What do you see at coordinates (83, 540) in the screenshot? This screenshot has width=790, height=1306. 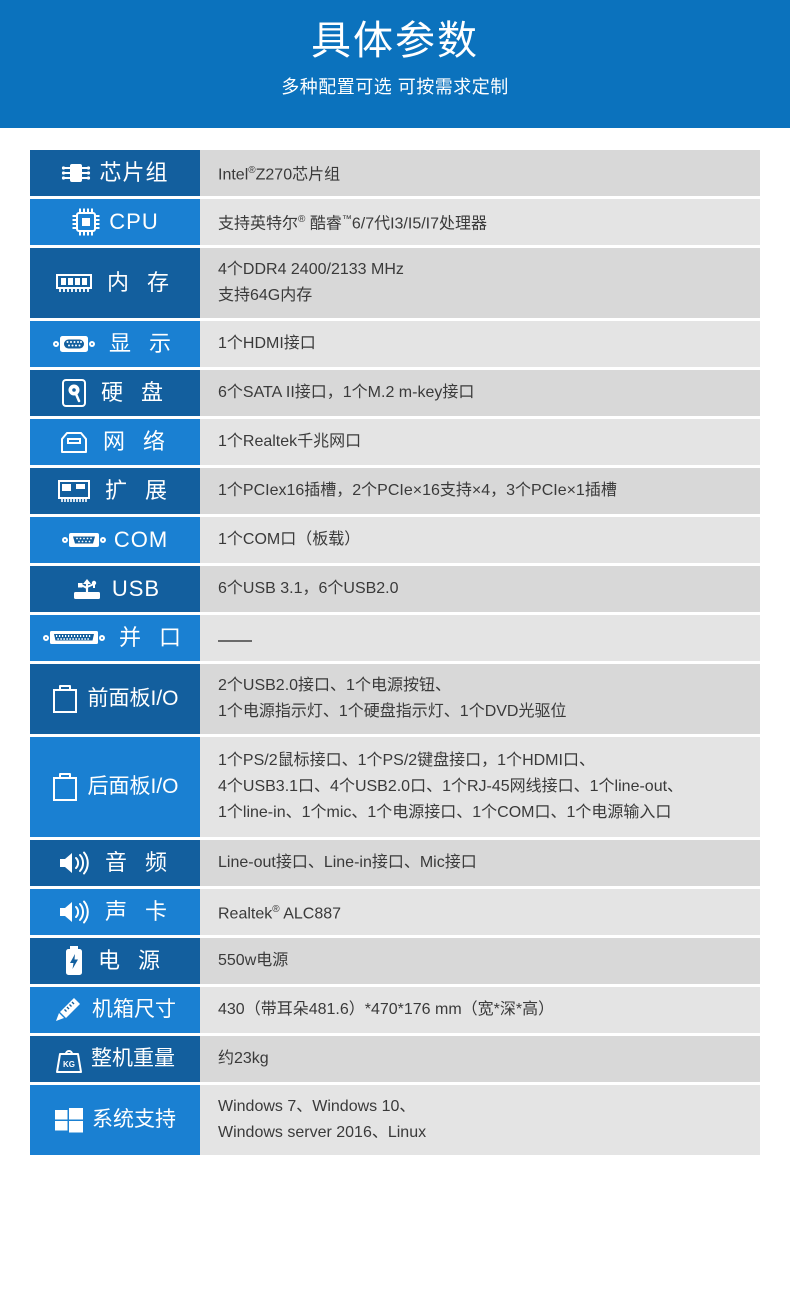 I see `com-serial-port-icon` at bounding box center [83, 540].